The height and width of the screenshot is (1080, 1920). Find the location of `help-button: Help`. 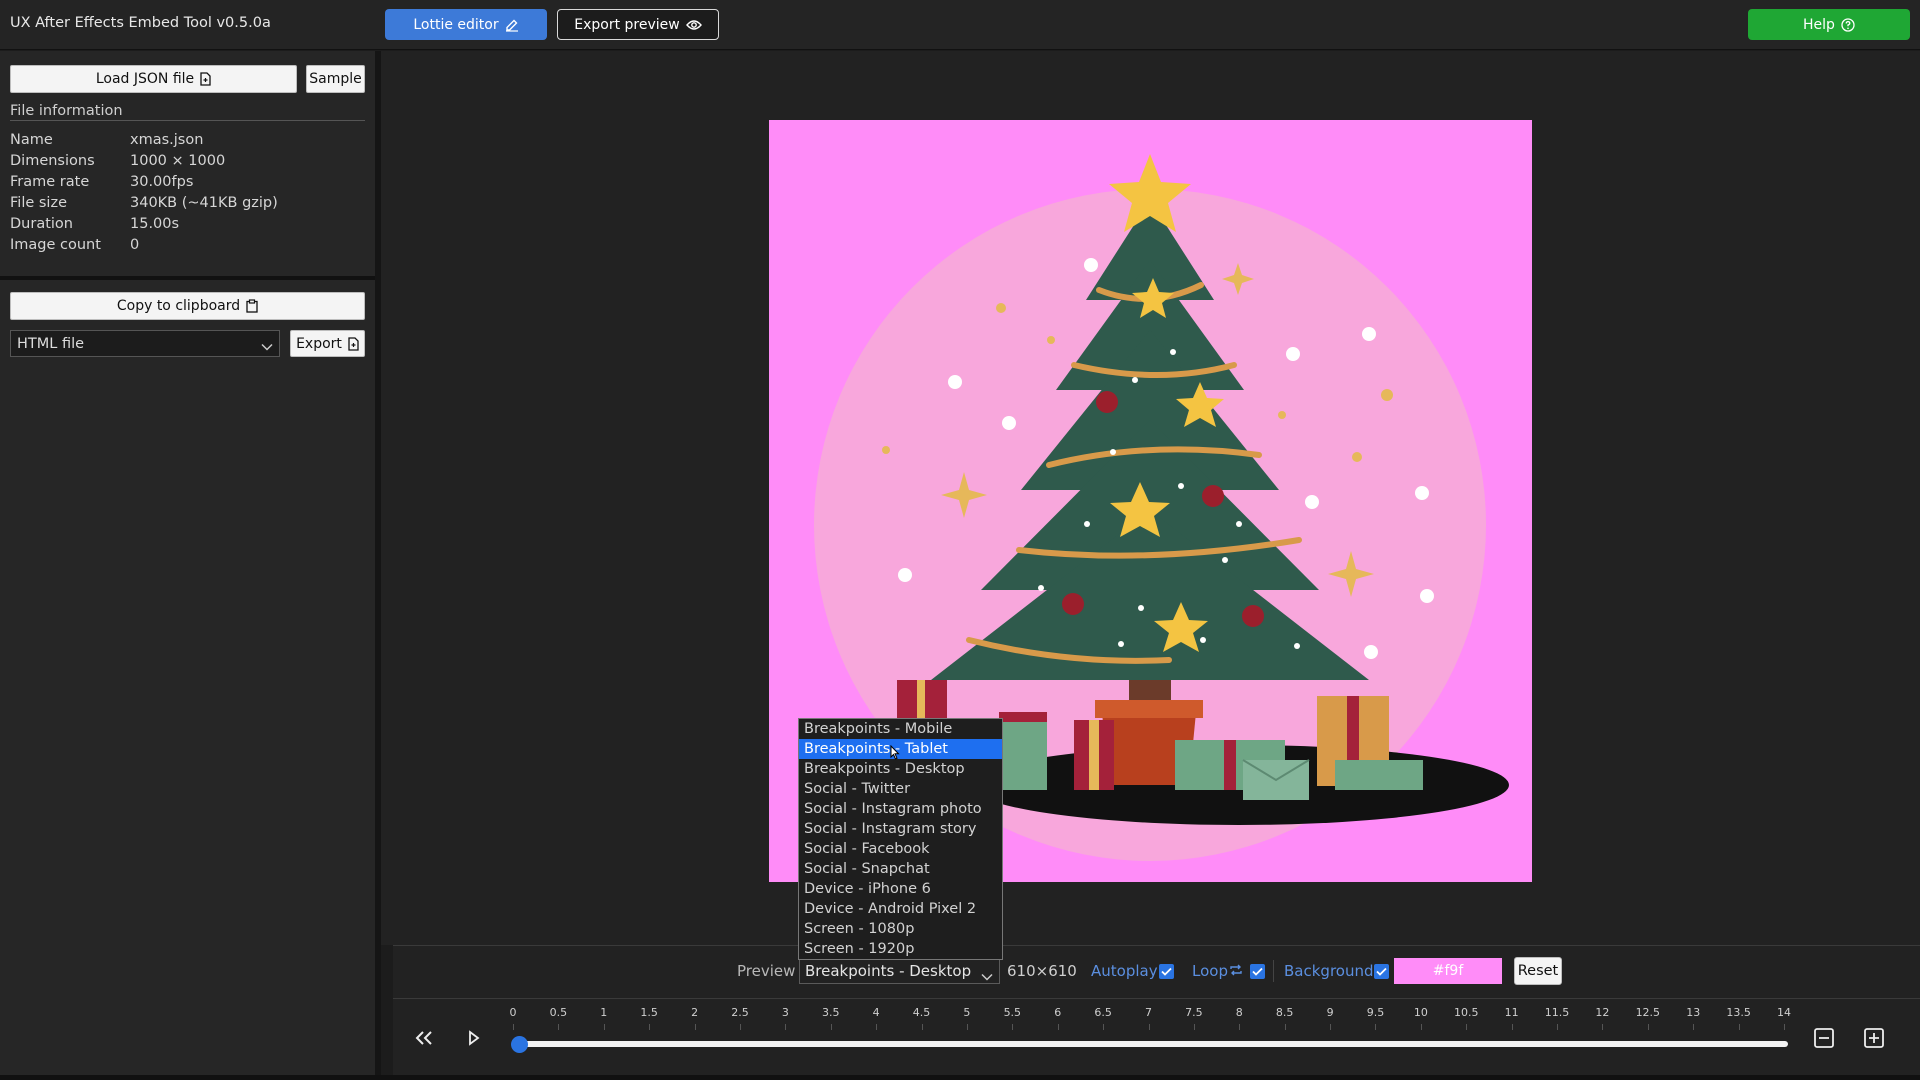

help-button: Help is located at coordinates (1829, 24).